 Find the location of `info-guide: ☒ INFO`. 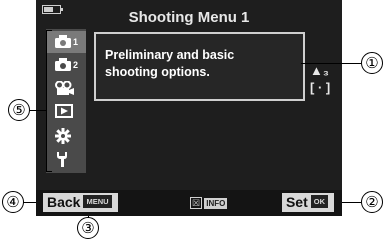

info-guide: ☒ INFO is located at coordinates (209, 203).